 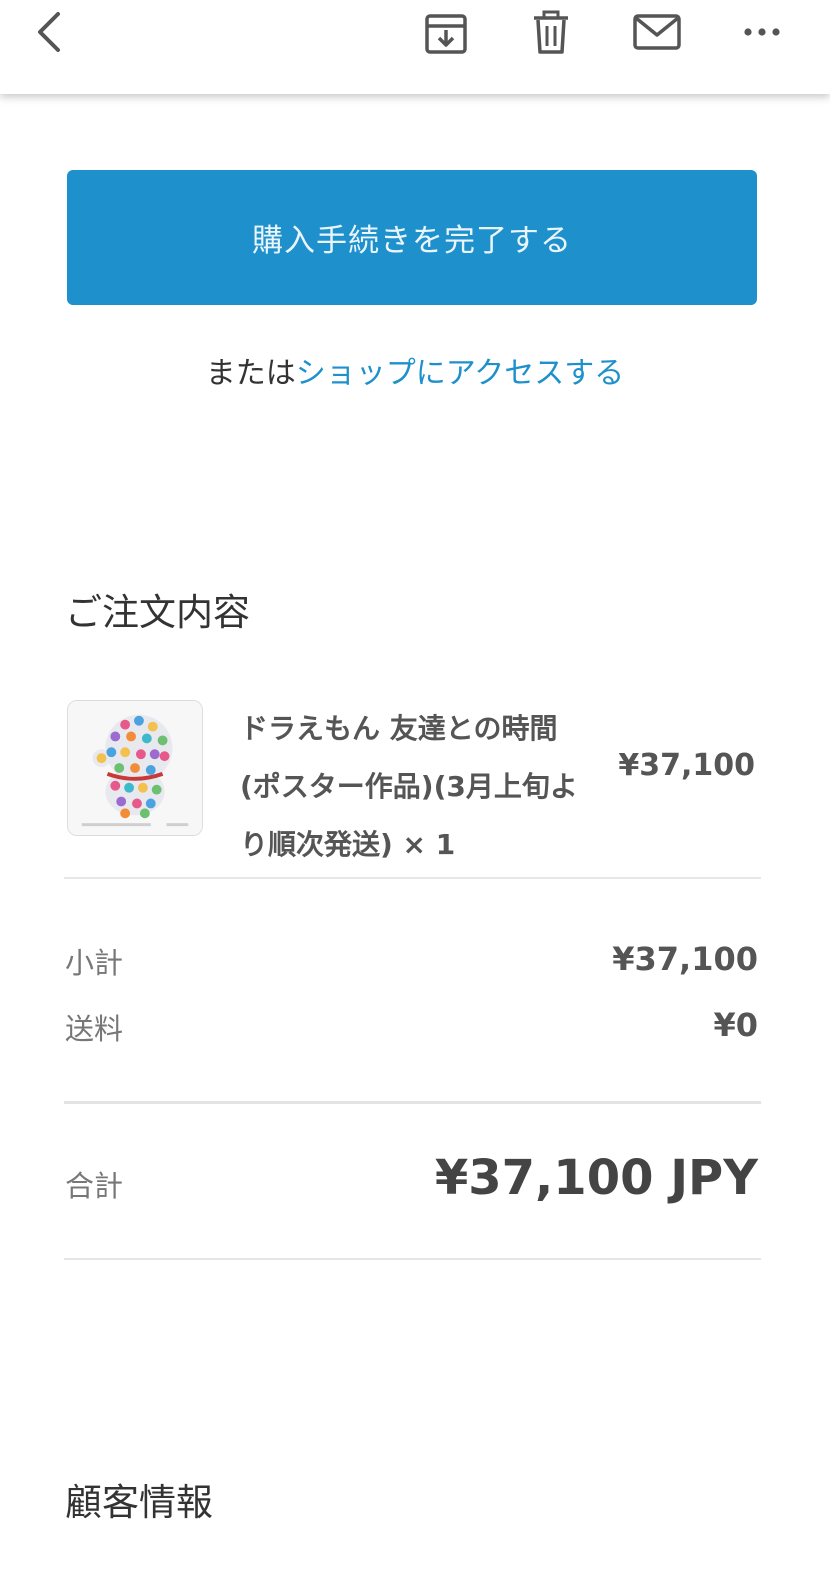 I want to click on more-icon, so click(x=762, y=33).